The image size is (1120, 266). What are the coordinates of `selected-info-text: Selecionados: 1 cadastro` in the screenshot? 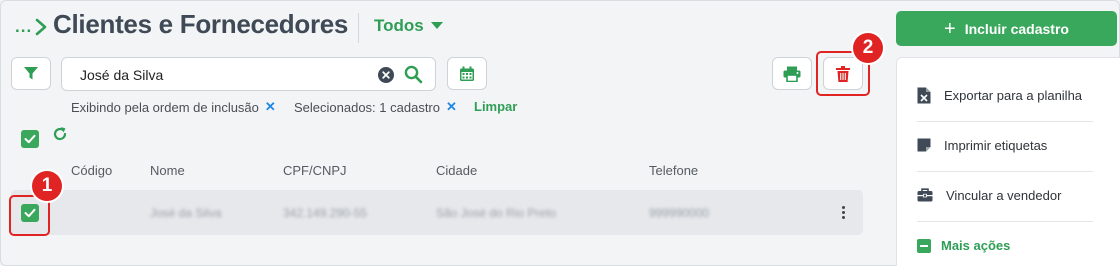 It's located at (367, 107).